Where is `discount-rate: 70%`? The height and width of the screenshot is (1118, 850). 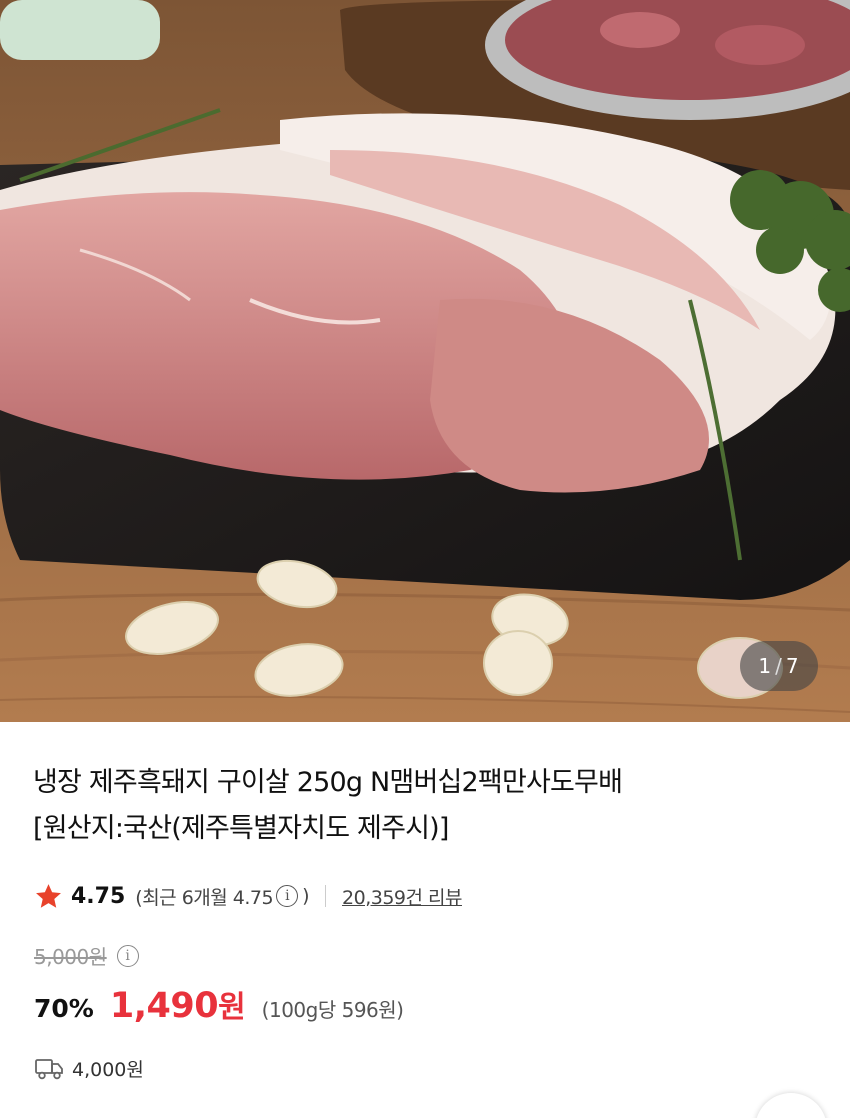
discount-rate: 70% is located at coordinates (64, 1008).